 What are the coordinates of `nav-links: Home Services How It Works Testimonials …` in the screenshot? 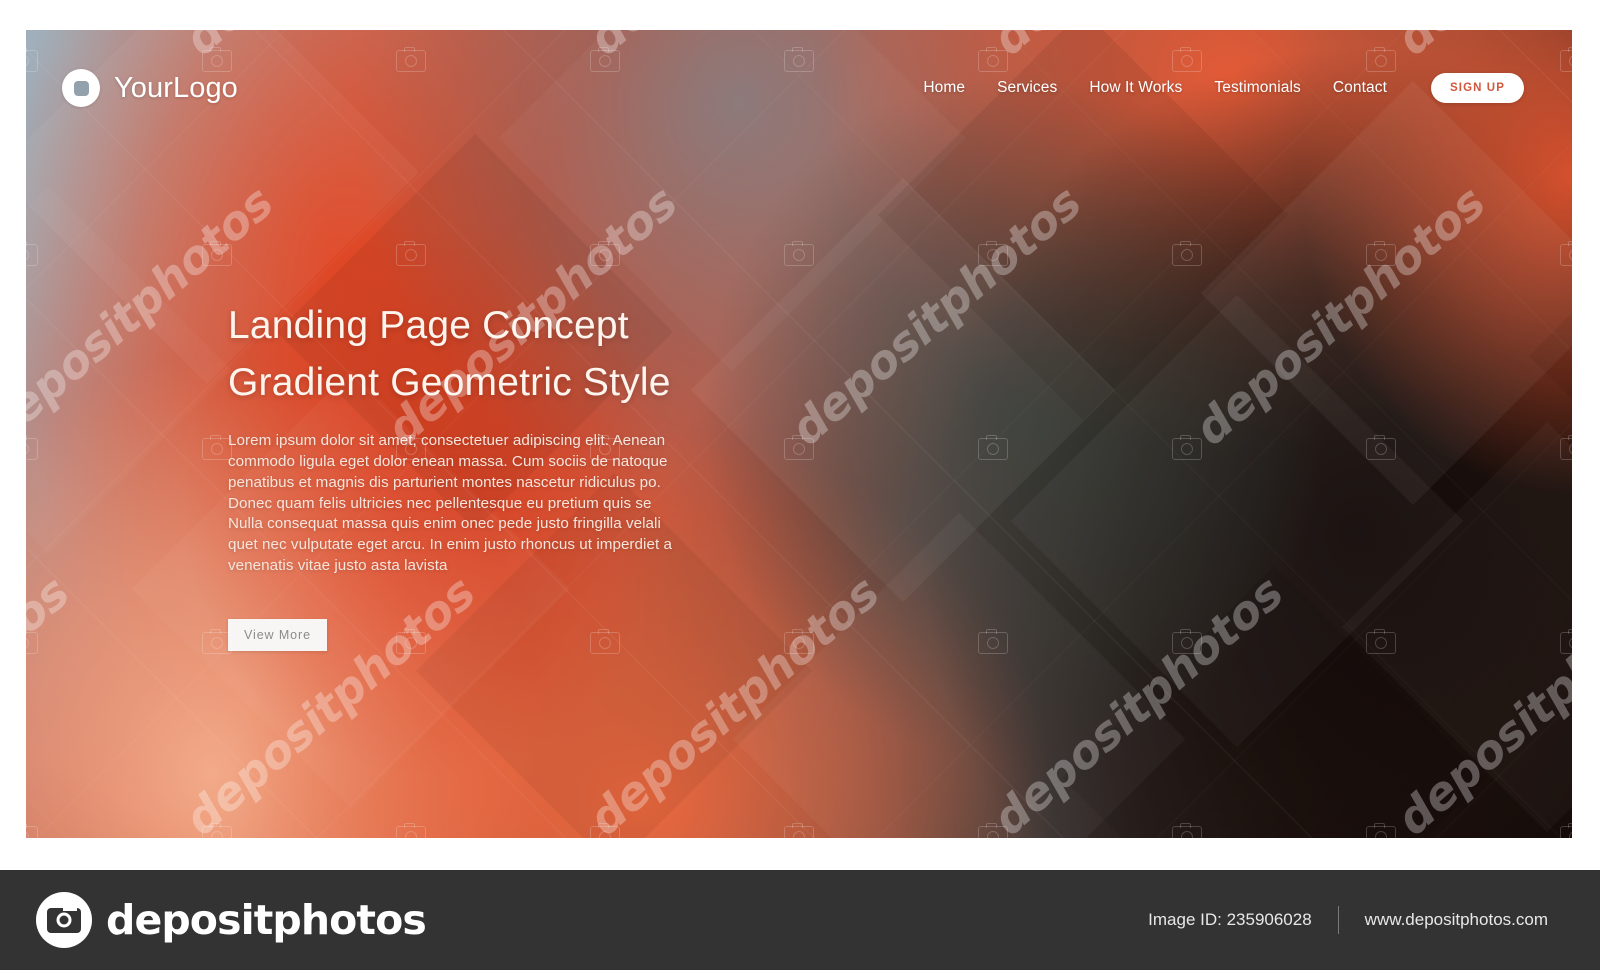 It's located at (1223, 88).